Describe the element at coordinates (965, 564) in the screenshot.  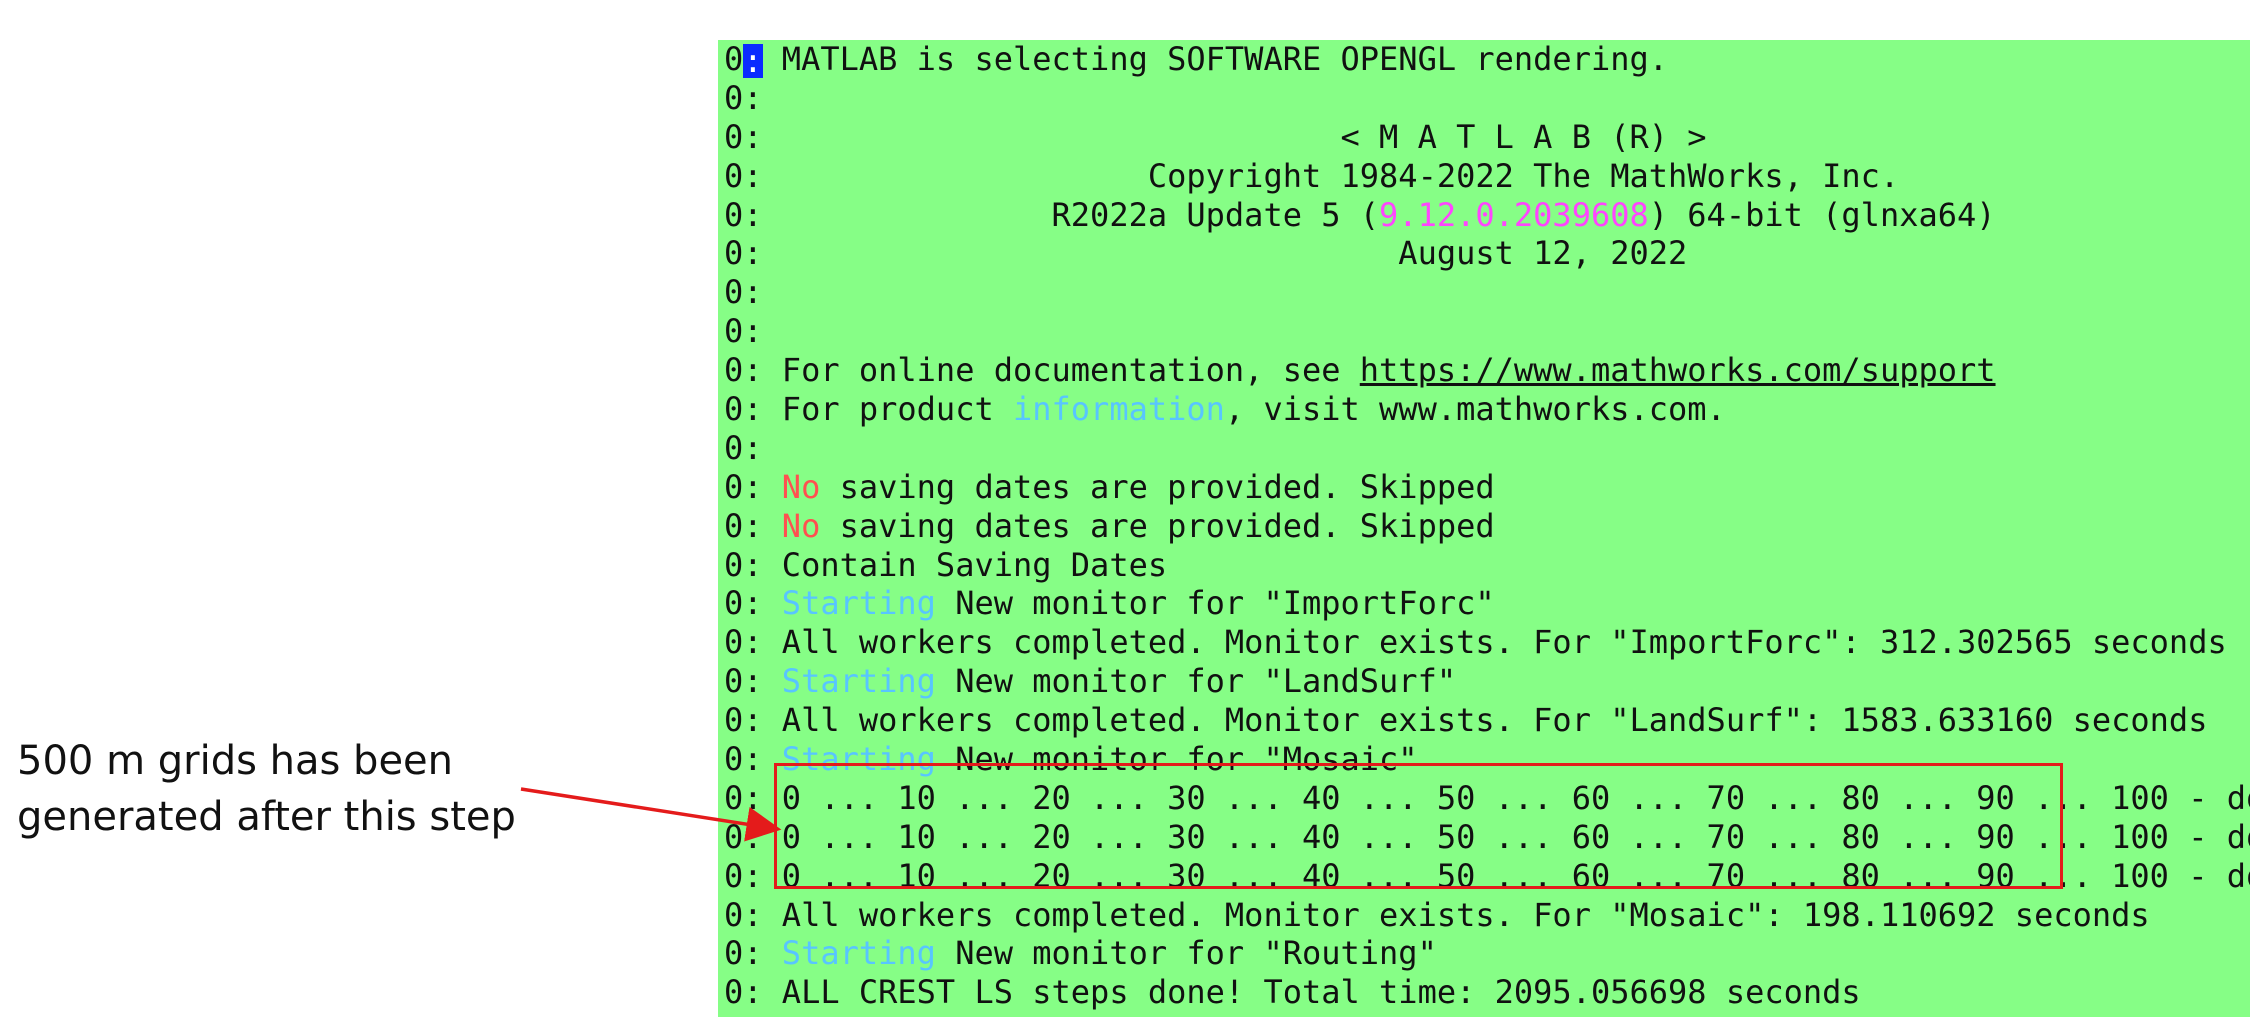
I see `line-text: Contain Saving Dates` at that location.